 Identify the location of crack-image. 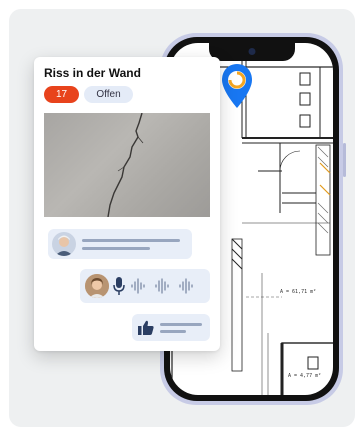
(125, 165).